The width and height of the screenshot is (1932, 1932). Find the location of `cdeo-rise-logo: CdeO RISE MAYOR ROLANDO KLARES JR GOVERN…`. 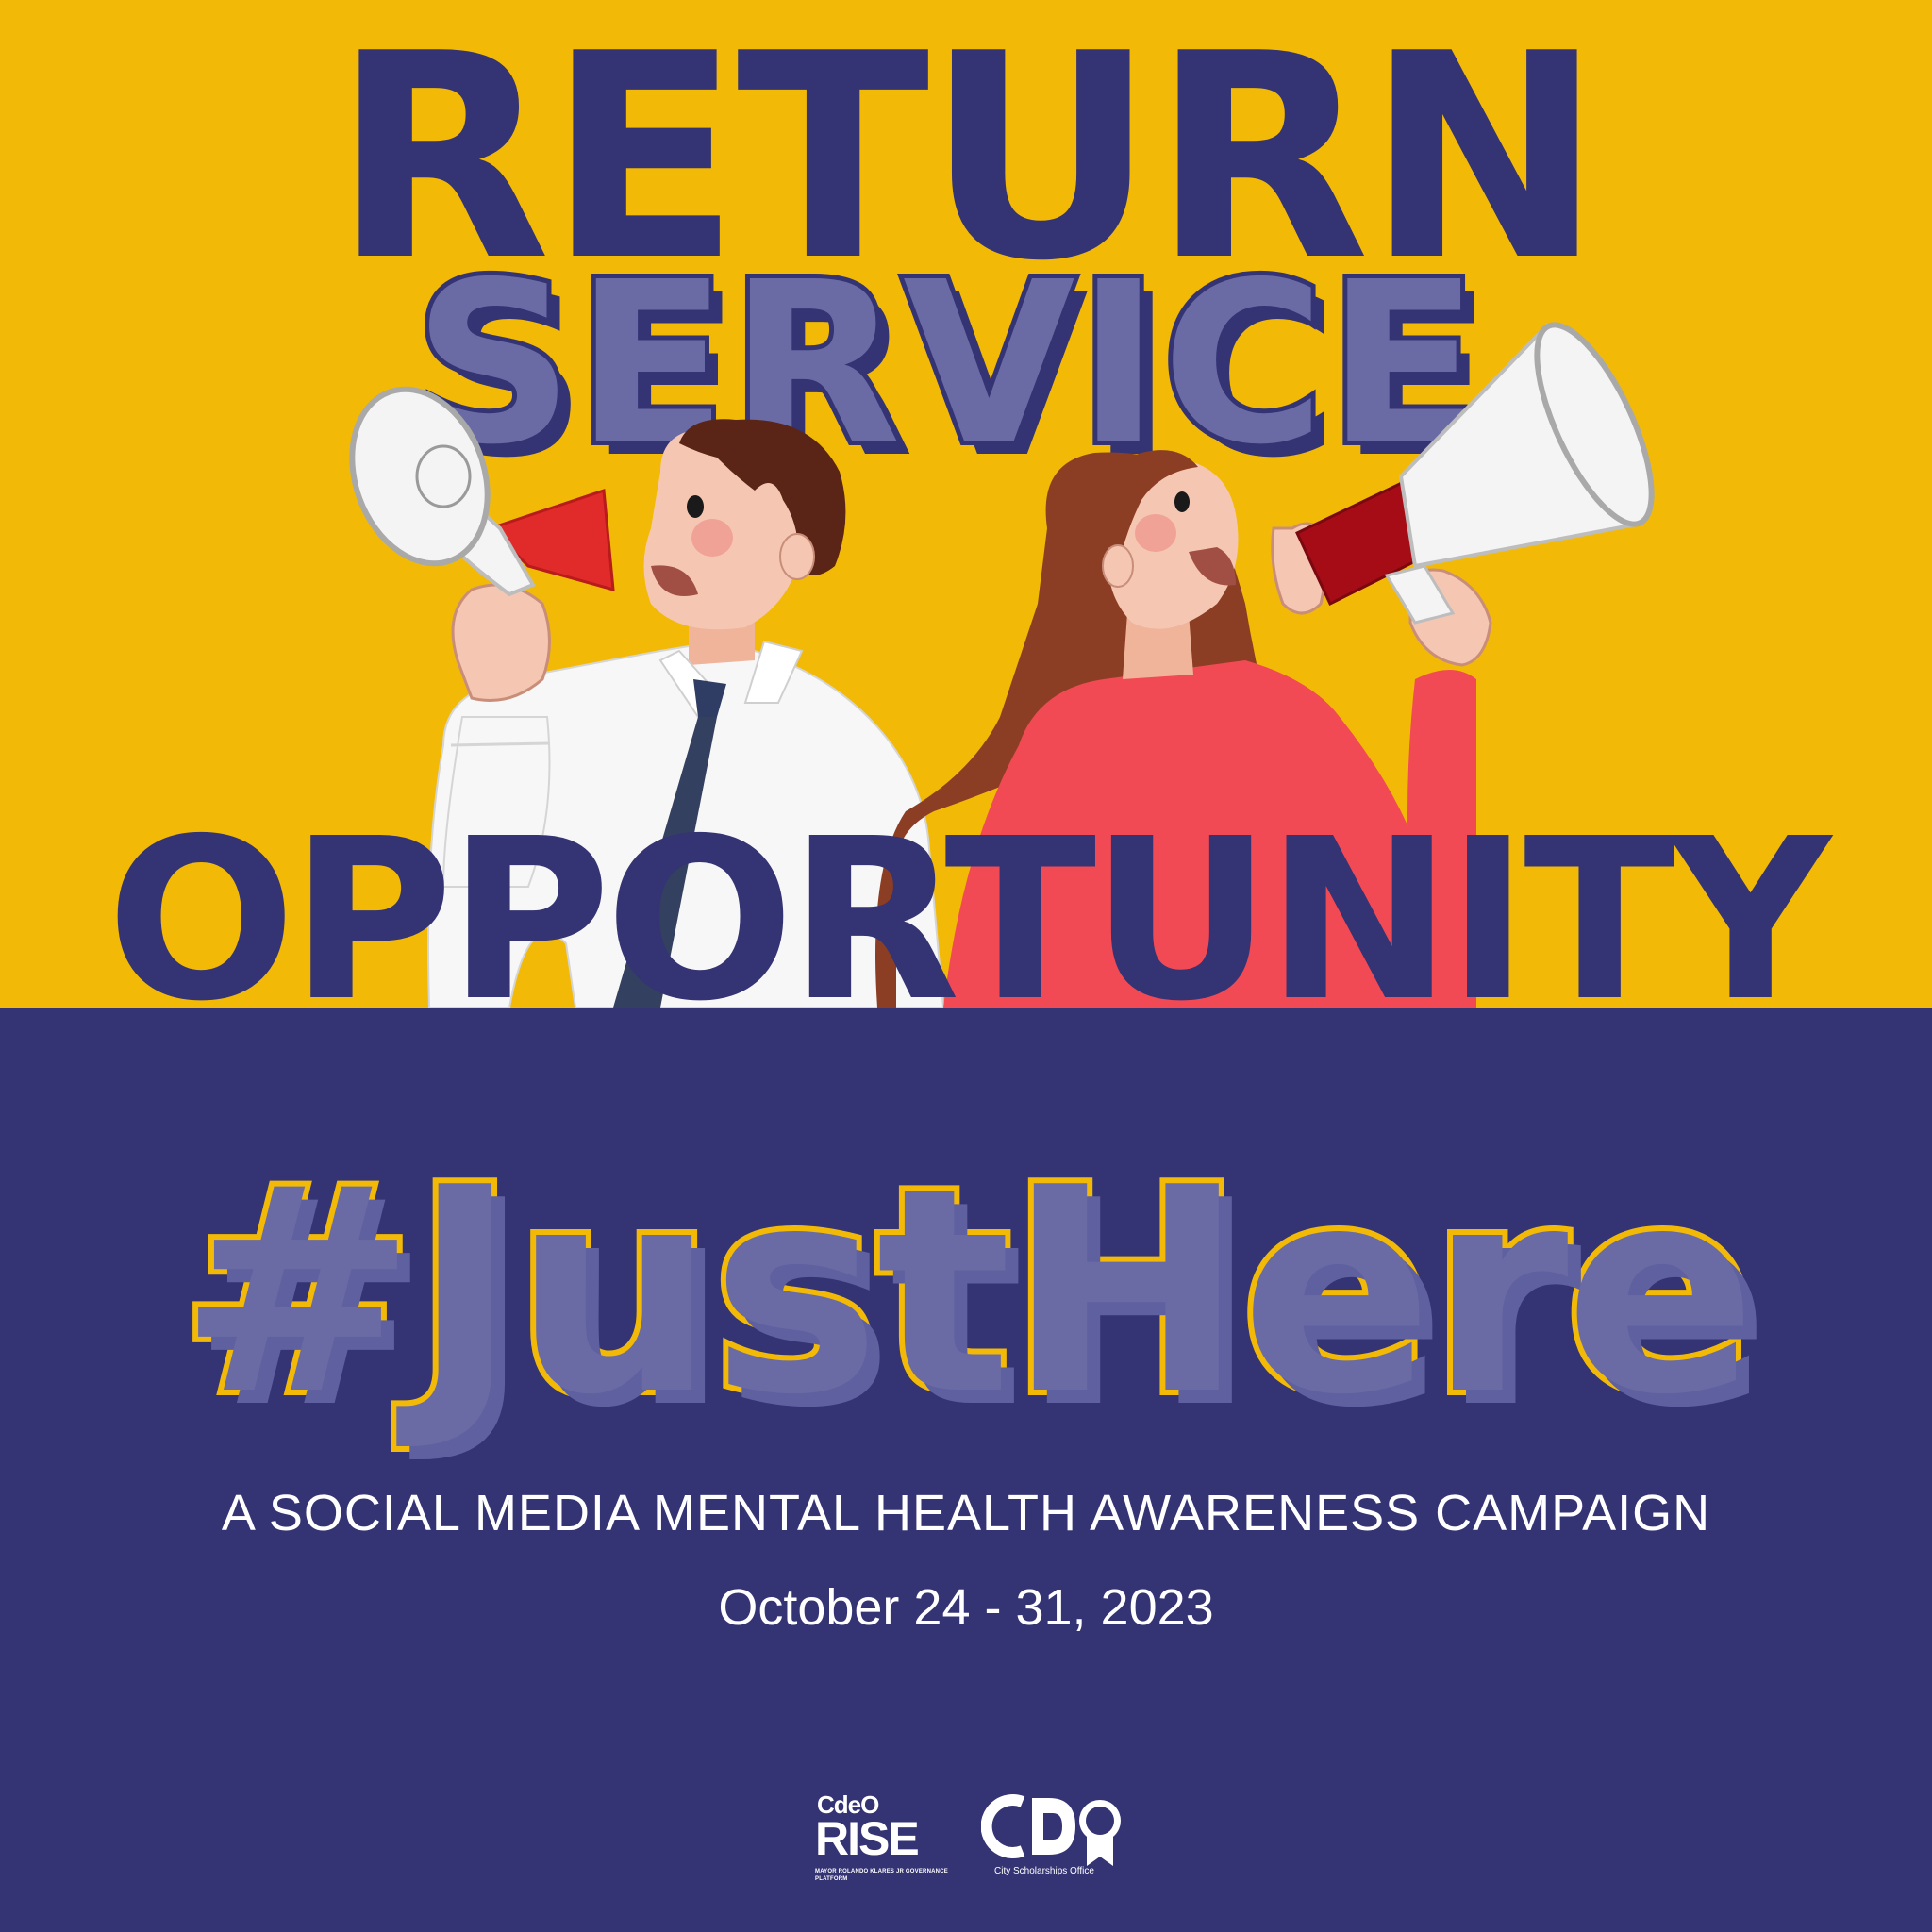

cdeo-rise-logo: CdeO RISE MAYOR ROLANDO KLARES JR GOVERN… is located at coordinates (882, 1838).